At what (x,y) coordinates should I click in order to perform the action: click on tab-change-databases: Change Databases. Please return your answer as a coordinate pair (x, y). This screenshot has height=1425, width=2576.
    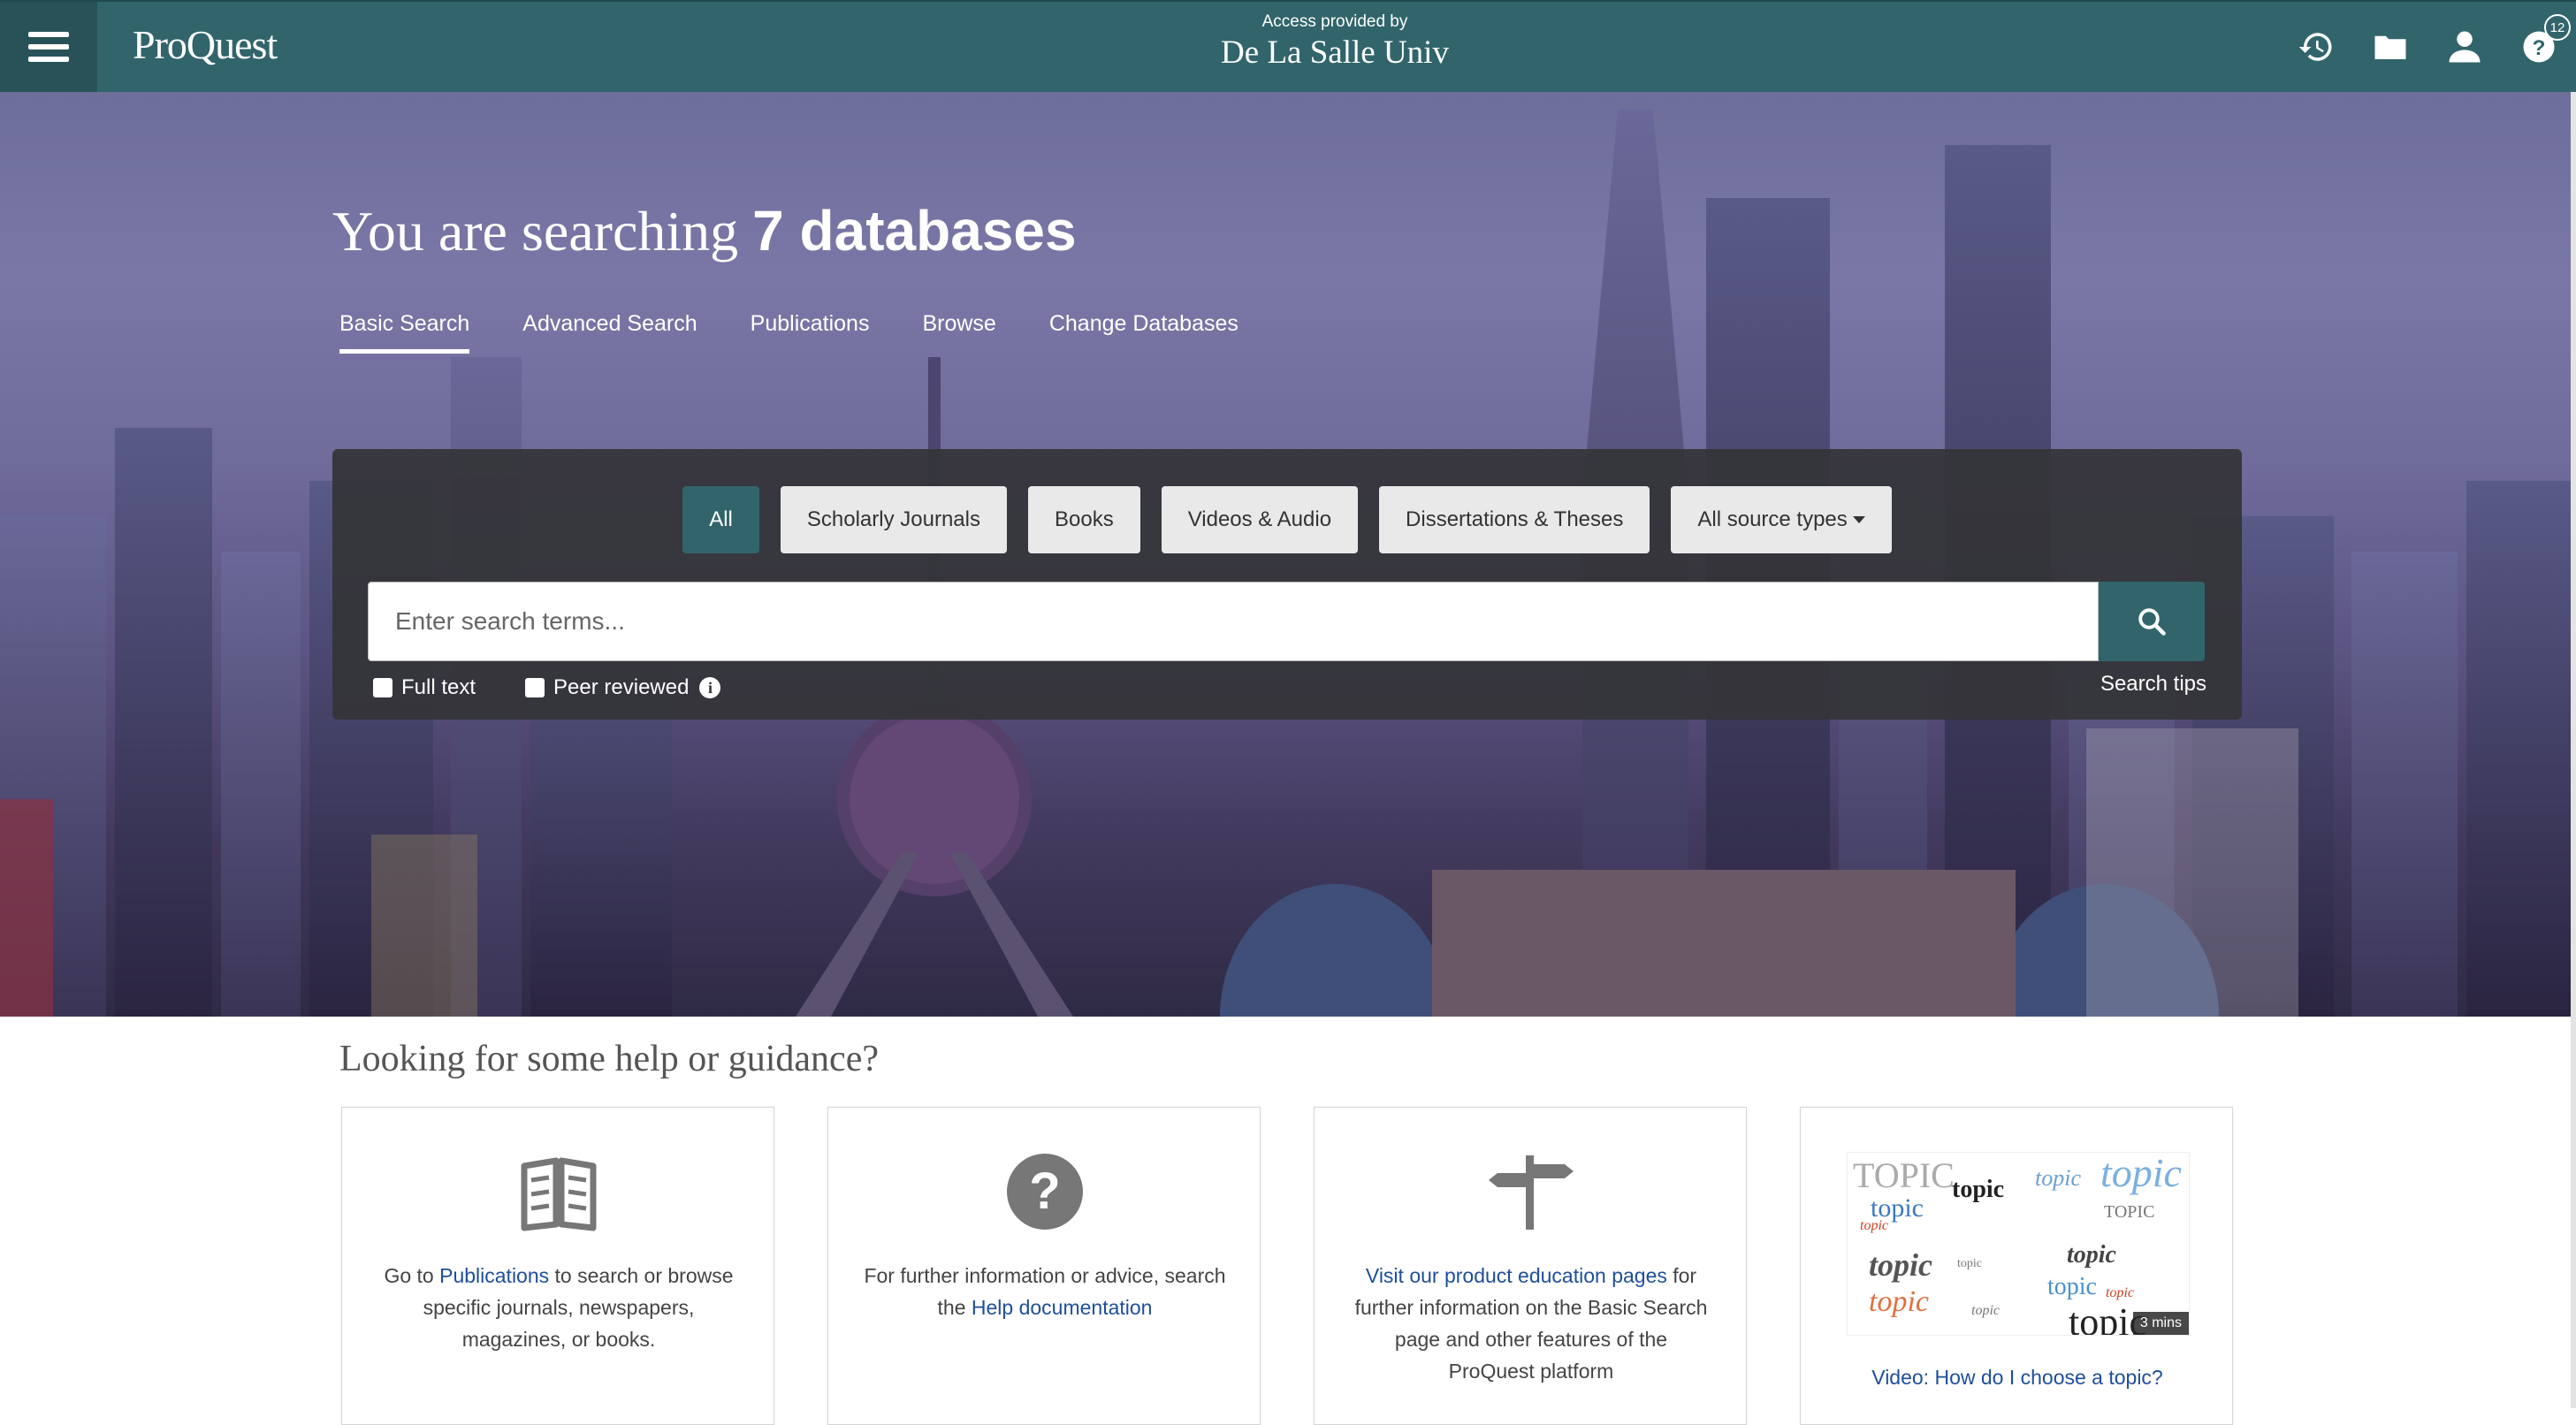
    Looking at the image, I should click on (1143, 333).